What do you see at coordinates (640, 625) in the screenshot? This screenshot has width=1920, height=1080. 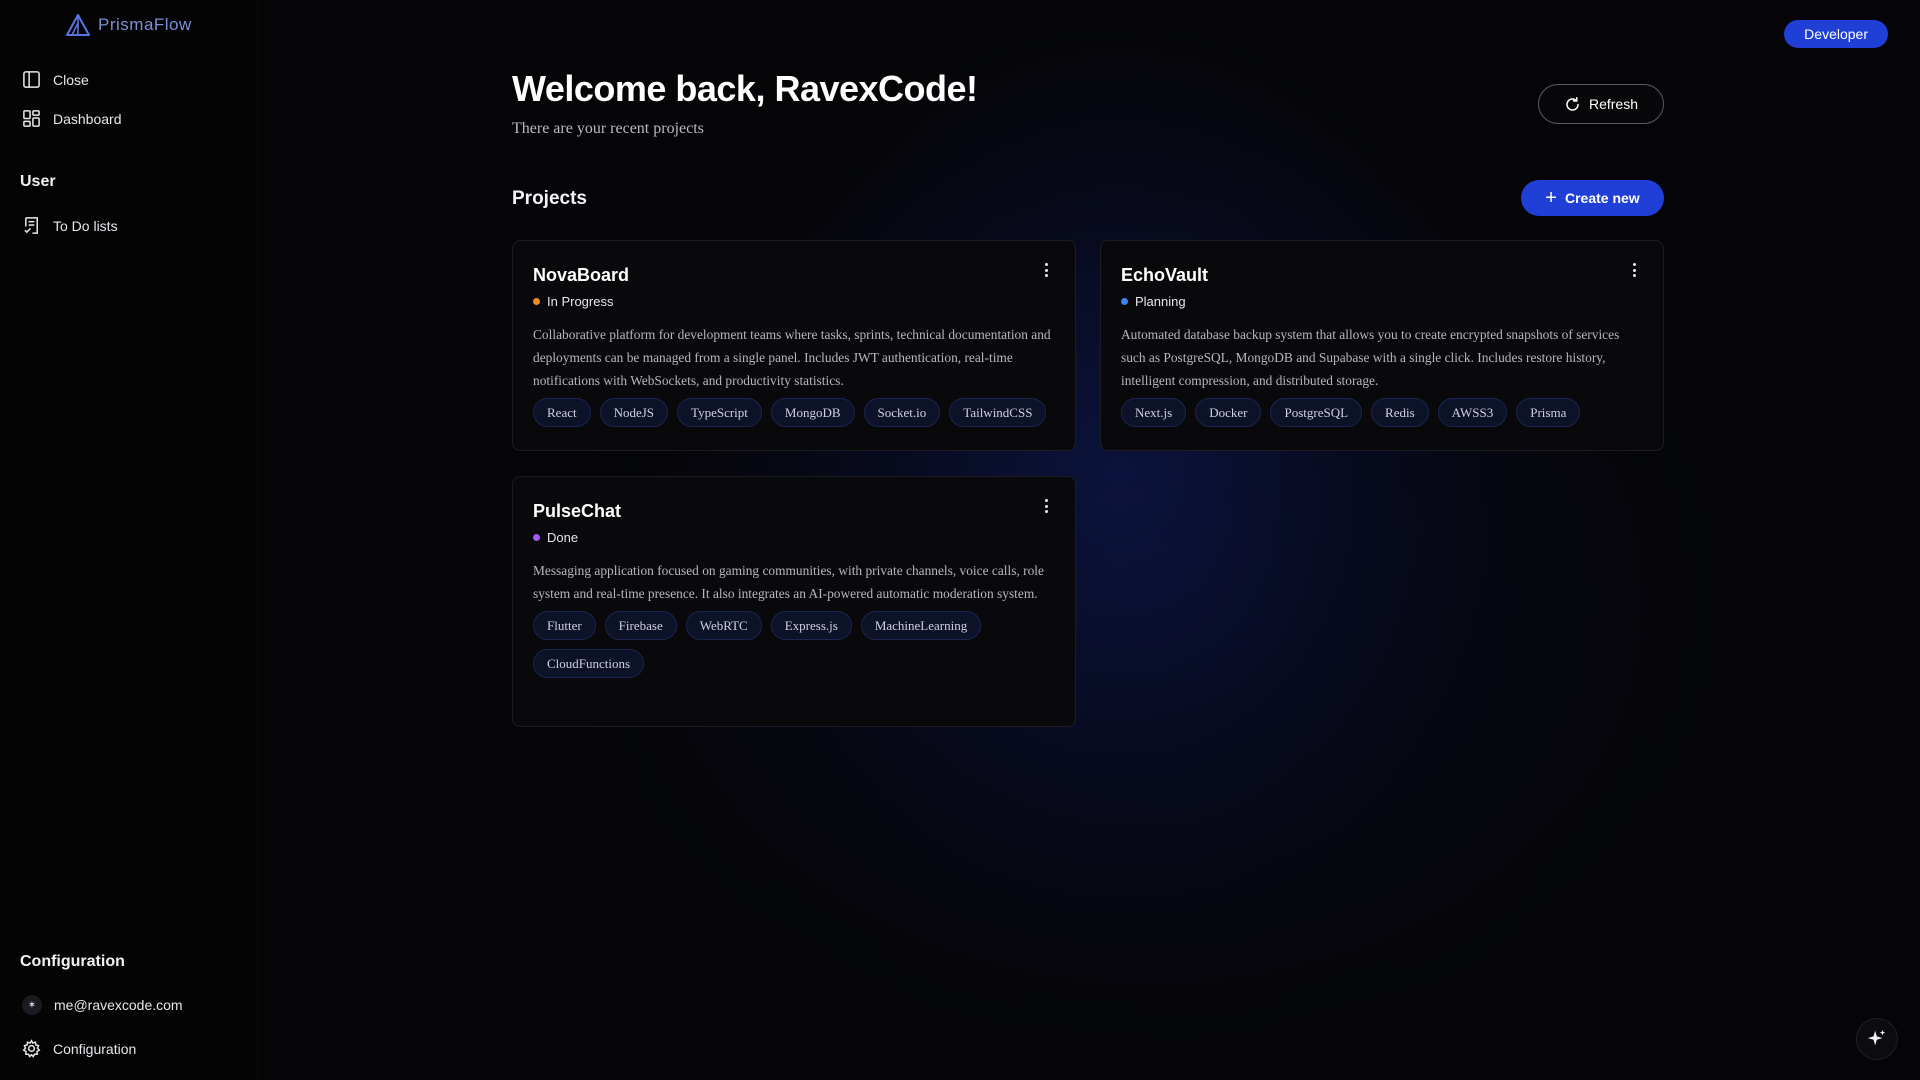 I see `tech-tag: Firebase` at bounding box center [640, 625].